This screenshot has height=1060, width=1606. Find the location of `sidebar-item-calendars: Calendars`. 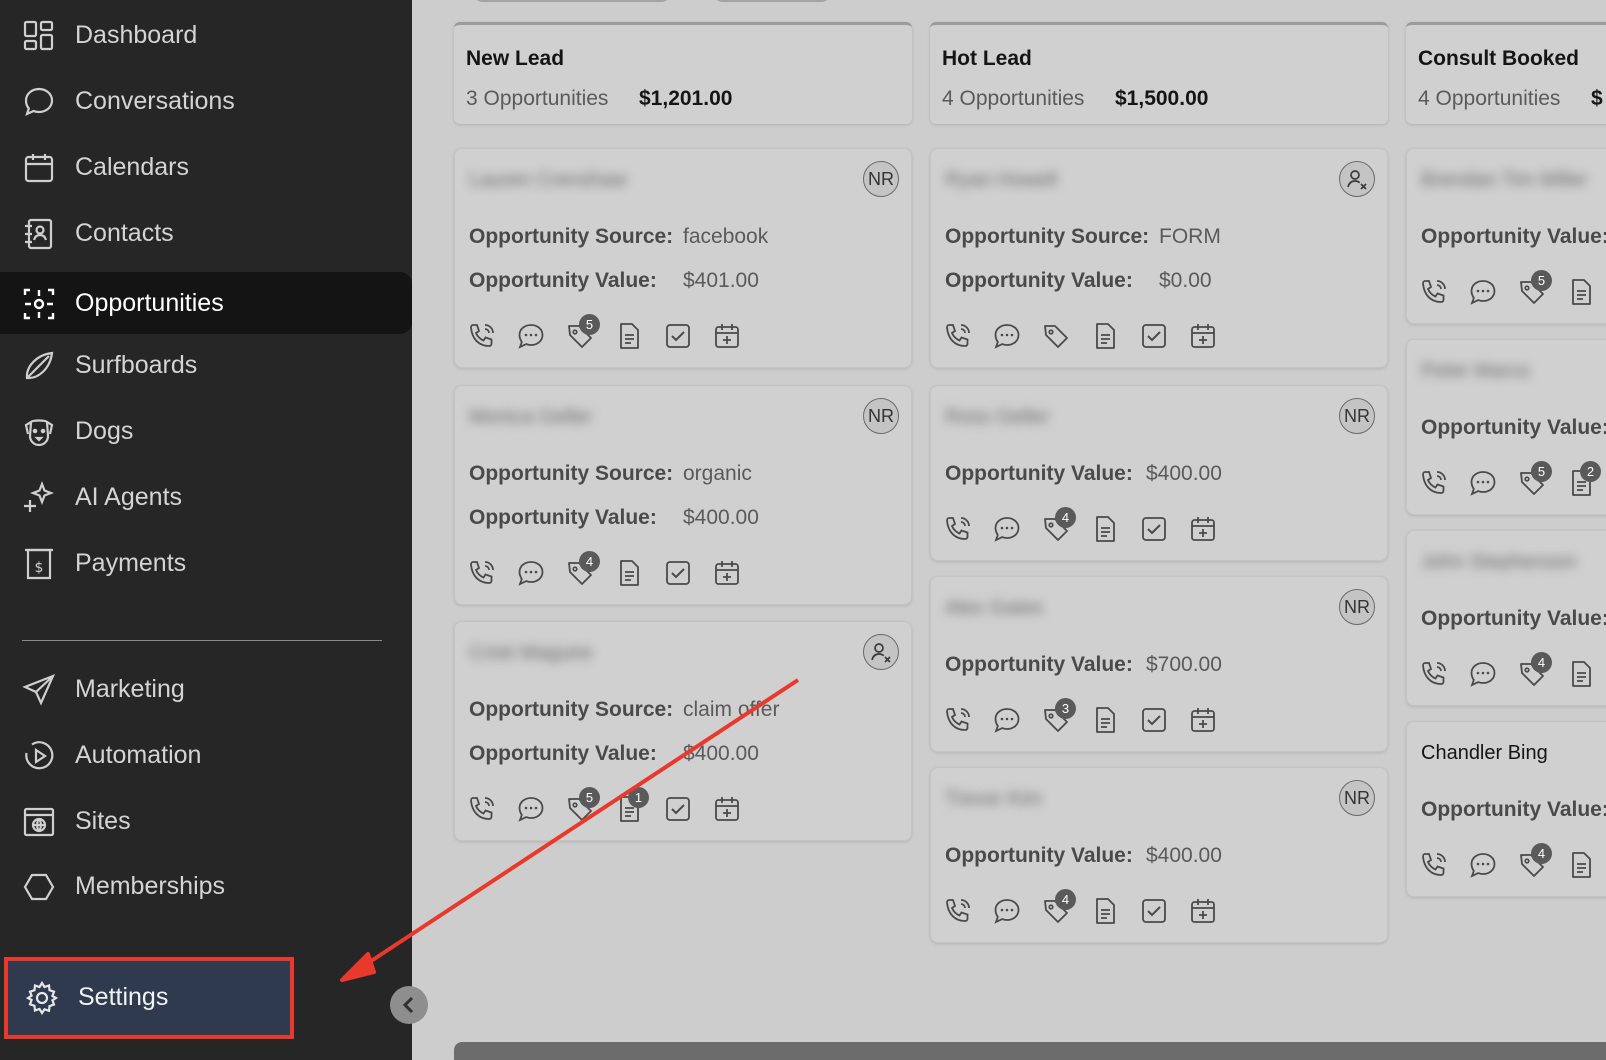

sidebar-item-calendars: Calendars is located at coordinates (206, 167).